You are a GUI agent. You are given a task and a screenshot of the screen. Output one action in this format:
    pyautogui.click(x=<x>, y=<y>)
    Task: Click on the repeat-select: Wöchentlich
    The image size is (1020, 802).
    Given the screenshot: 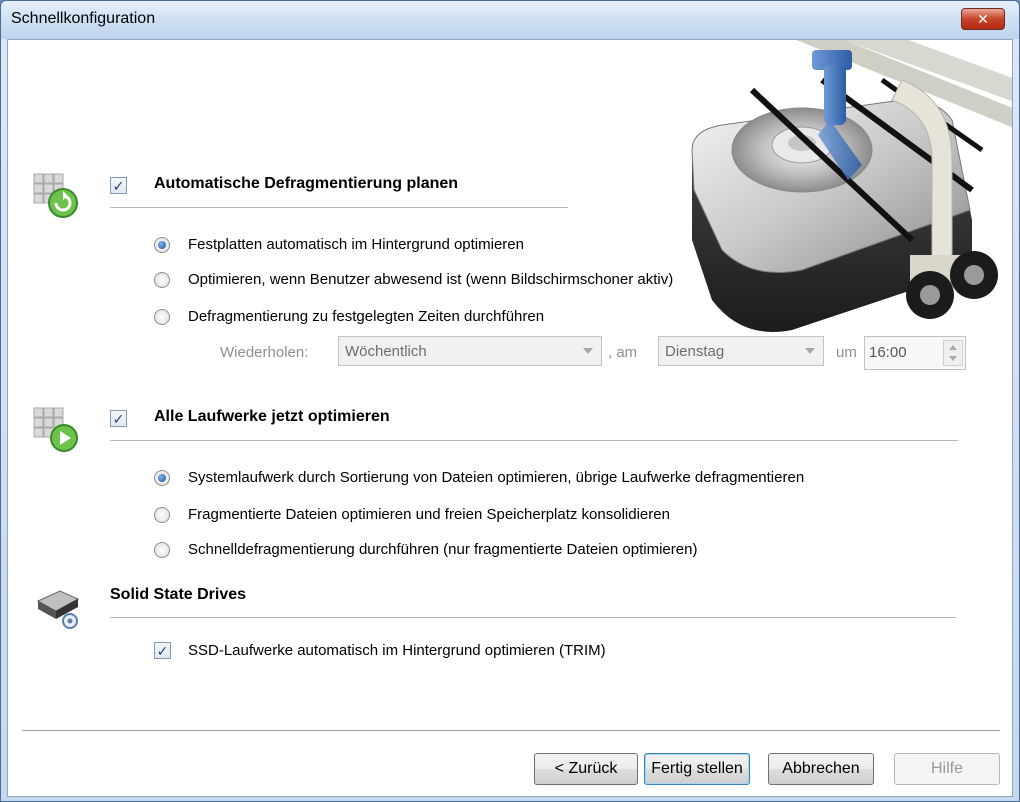 What is the action you would take?
    pyautogui.click(x=470, y=351)
    